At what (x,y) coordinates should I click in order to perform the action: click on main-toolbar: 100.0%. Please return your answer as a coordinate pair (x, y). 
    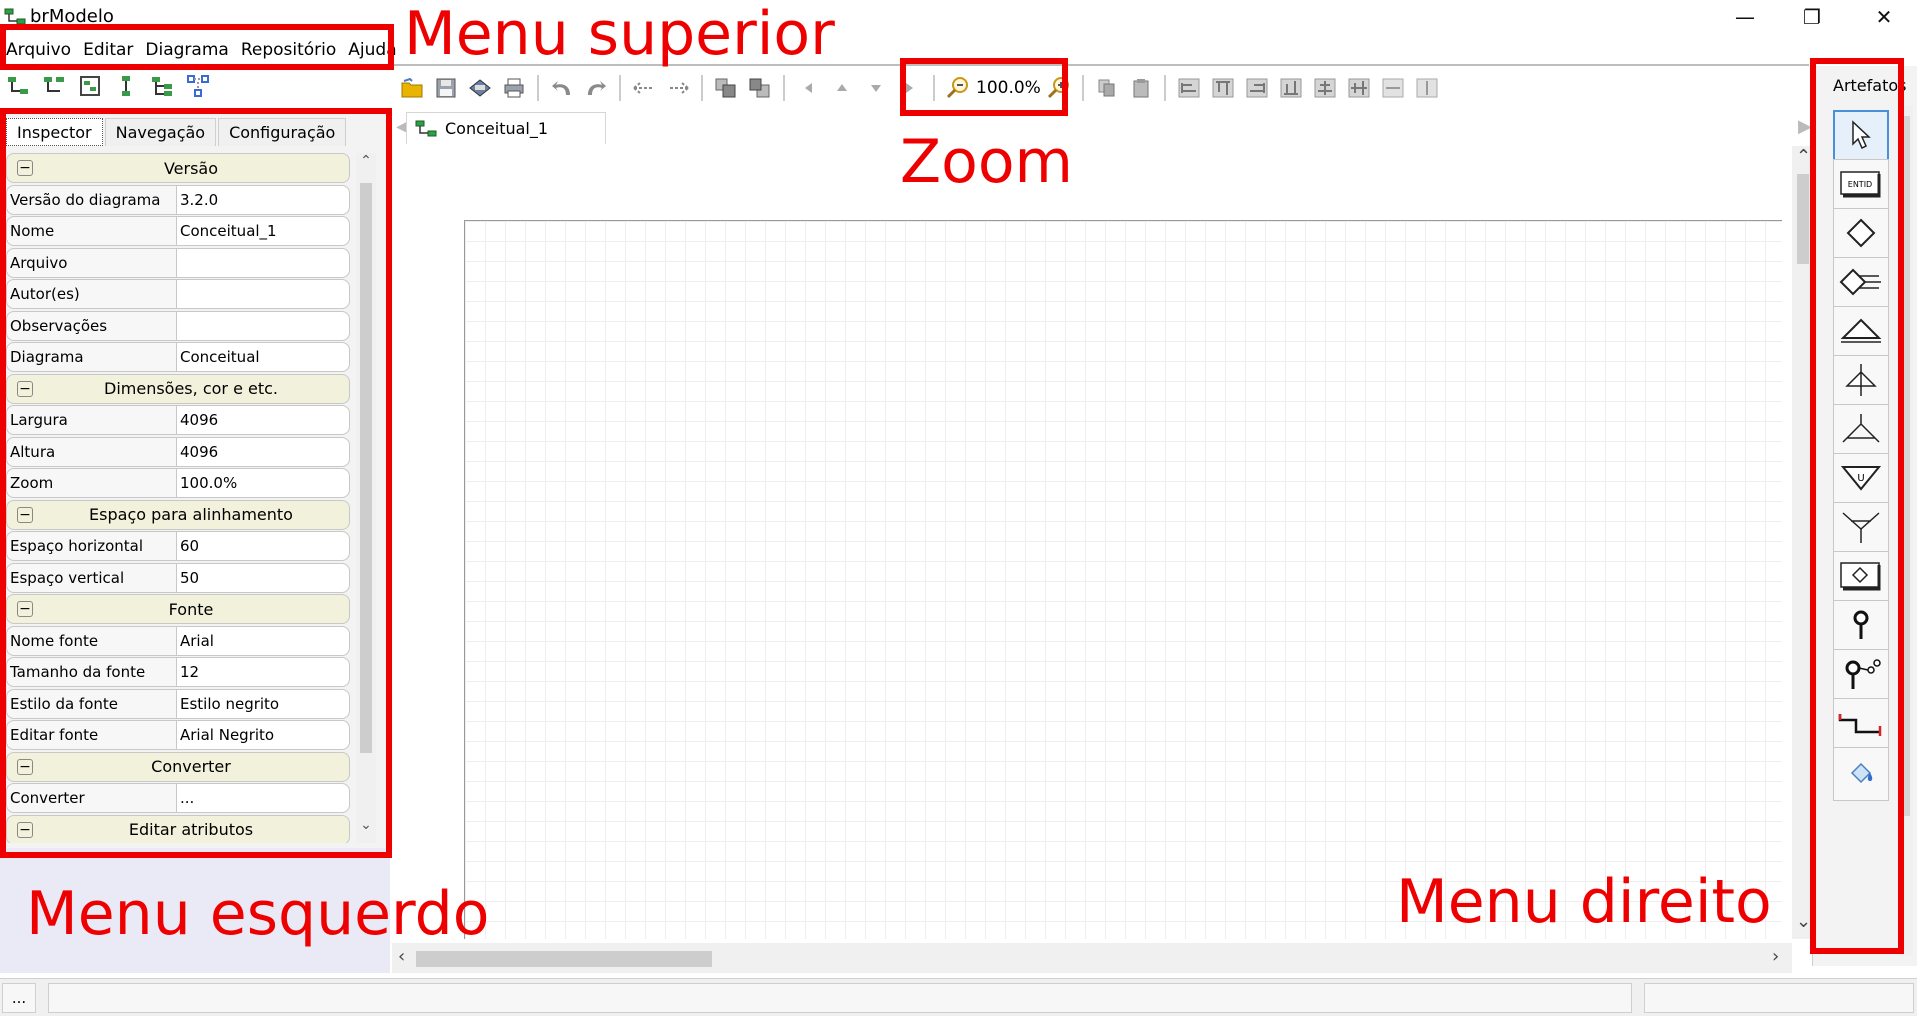
    Looking at the image, I should click on (1102, 88).